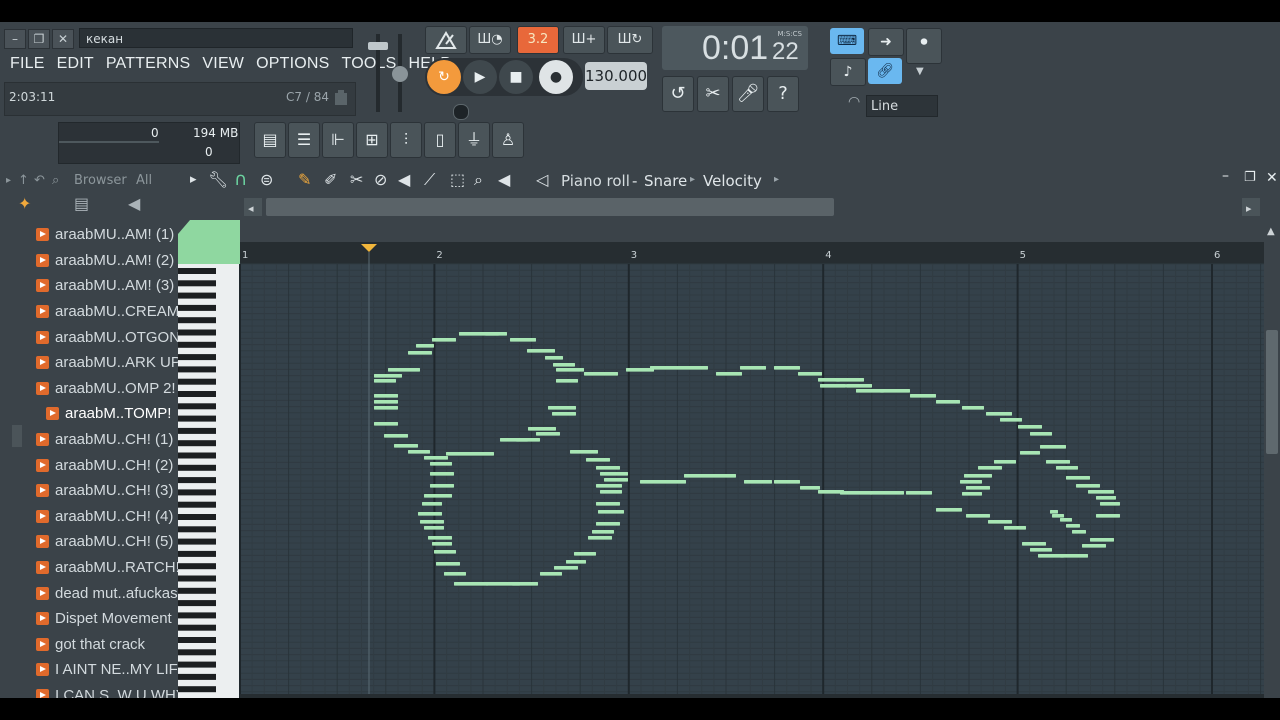  I want to click on snap-mode-select: Line, so click(902, 106).